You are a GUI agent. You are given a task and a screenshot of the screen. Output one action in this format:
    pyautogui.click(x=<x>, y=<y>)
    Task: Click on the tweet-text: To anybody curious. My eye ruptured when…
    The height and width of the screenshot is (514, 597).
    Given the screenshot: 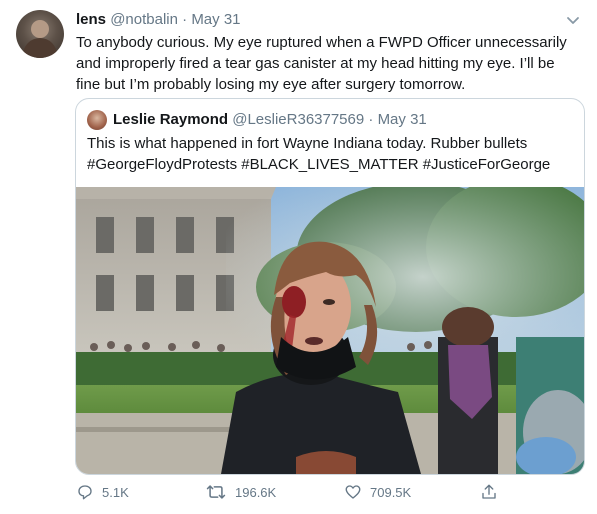 What is the action you would take?
    pyautogui.click(x=321, y=63)
    